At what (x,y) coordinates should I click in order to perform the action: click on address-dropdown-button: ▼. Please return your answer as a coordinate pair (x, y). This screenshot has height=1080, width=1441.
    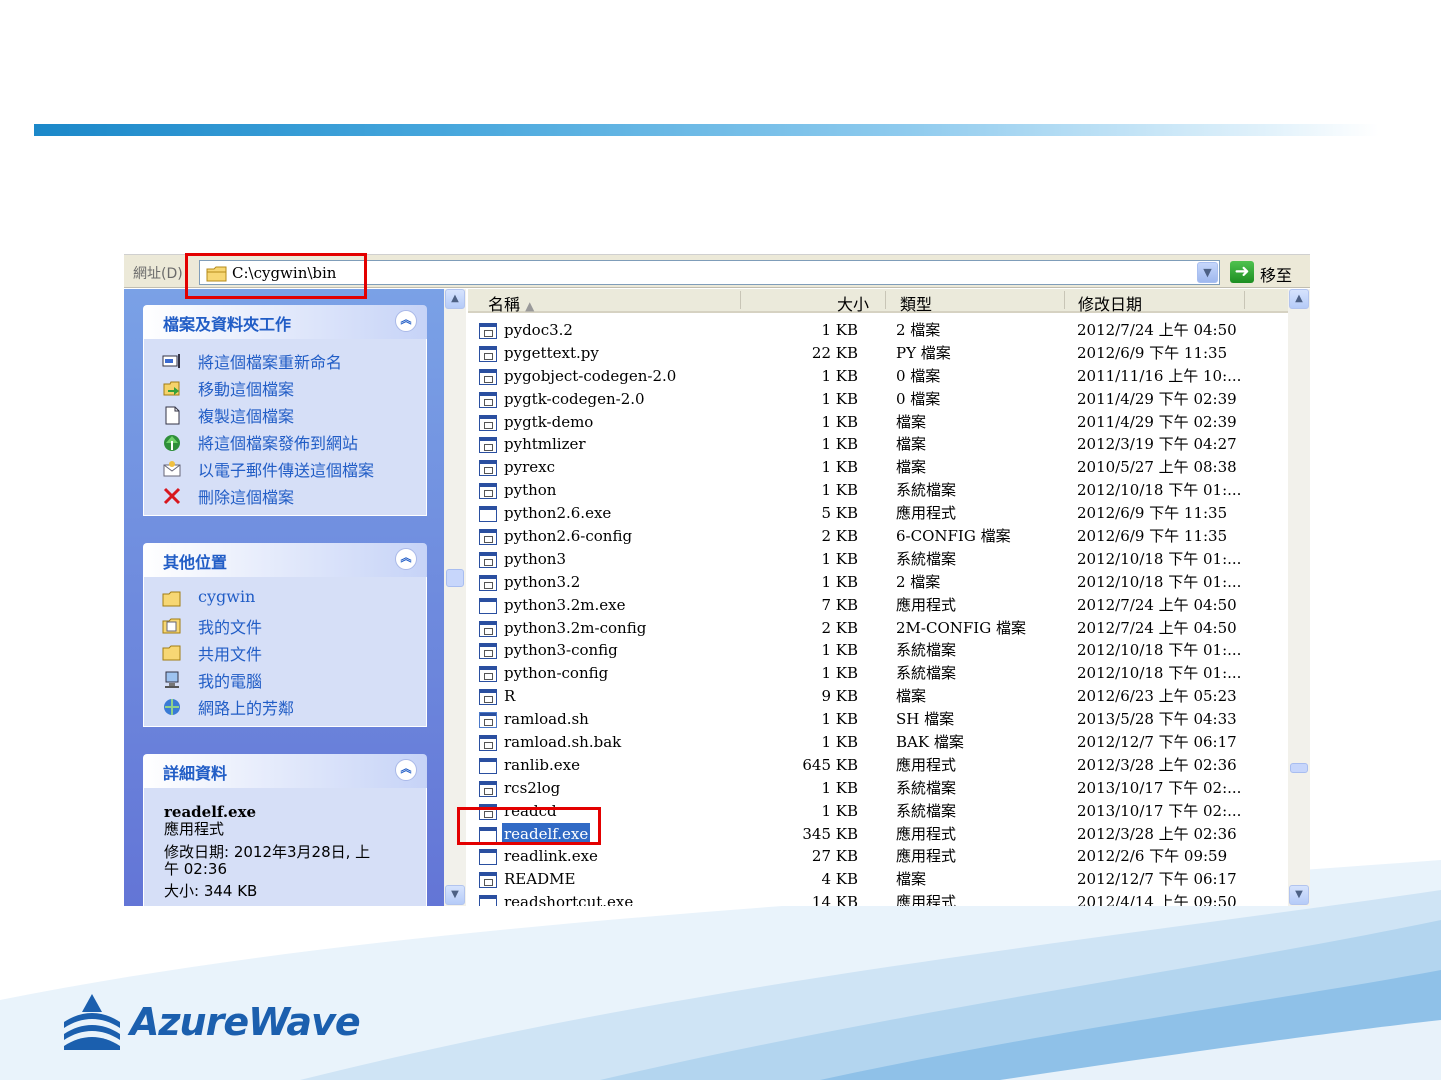
    Looking at the image, I should click on (1207, 272).